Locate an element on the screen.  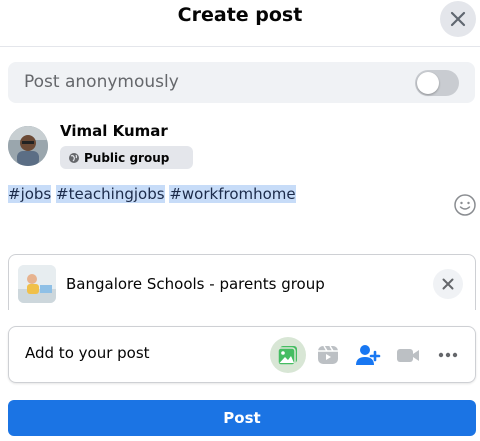
live-video-icon is located at coordinates (408, 355).